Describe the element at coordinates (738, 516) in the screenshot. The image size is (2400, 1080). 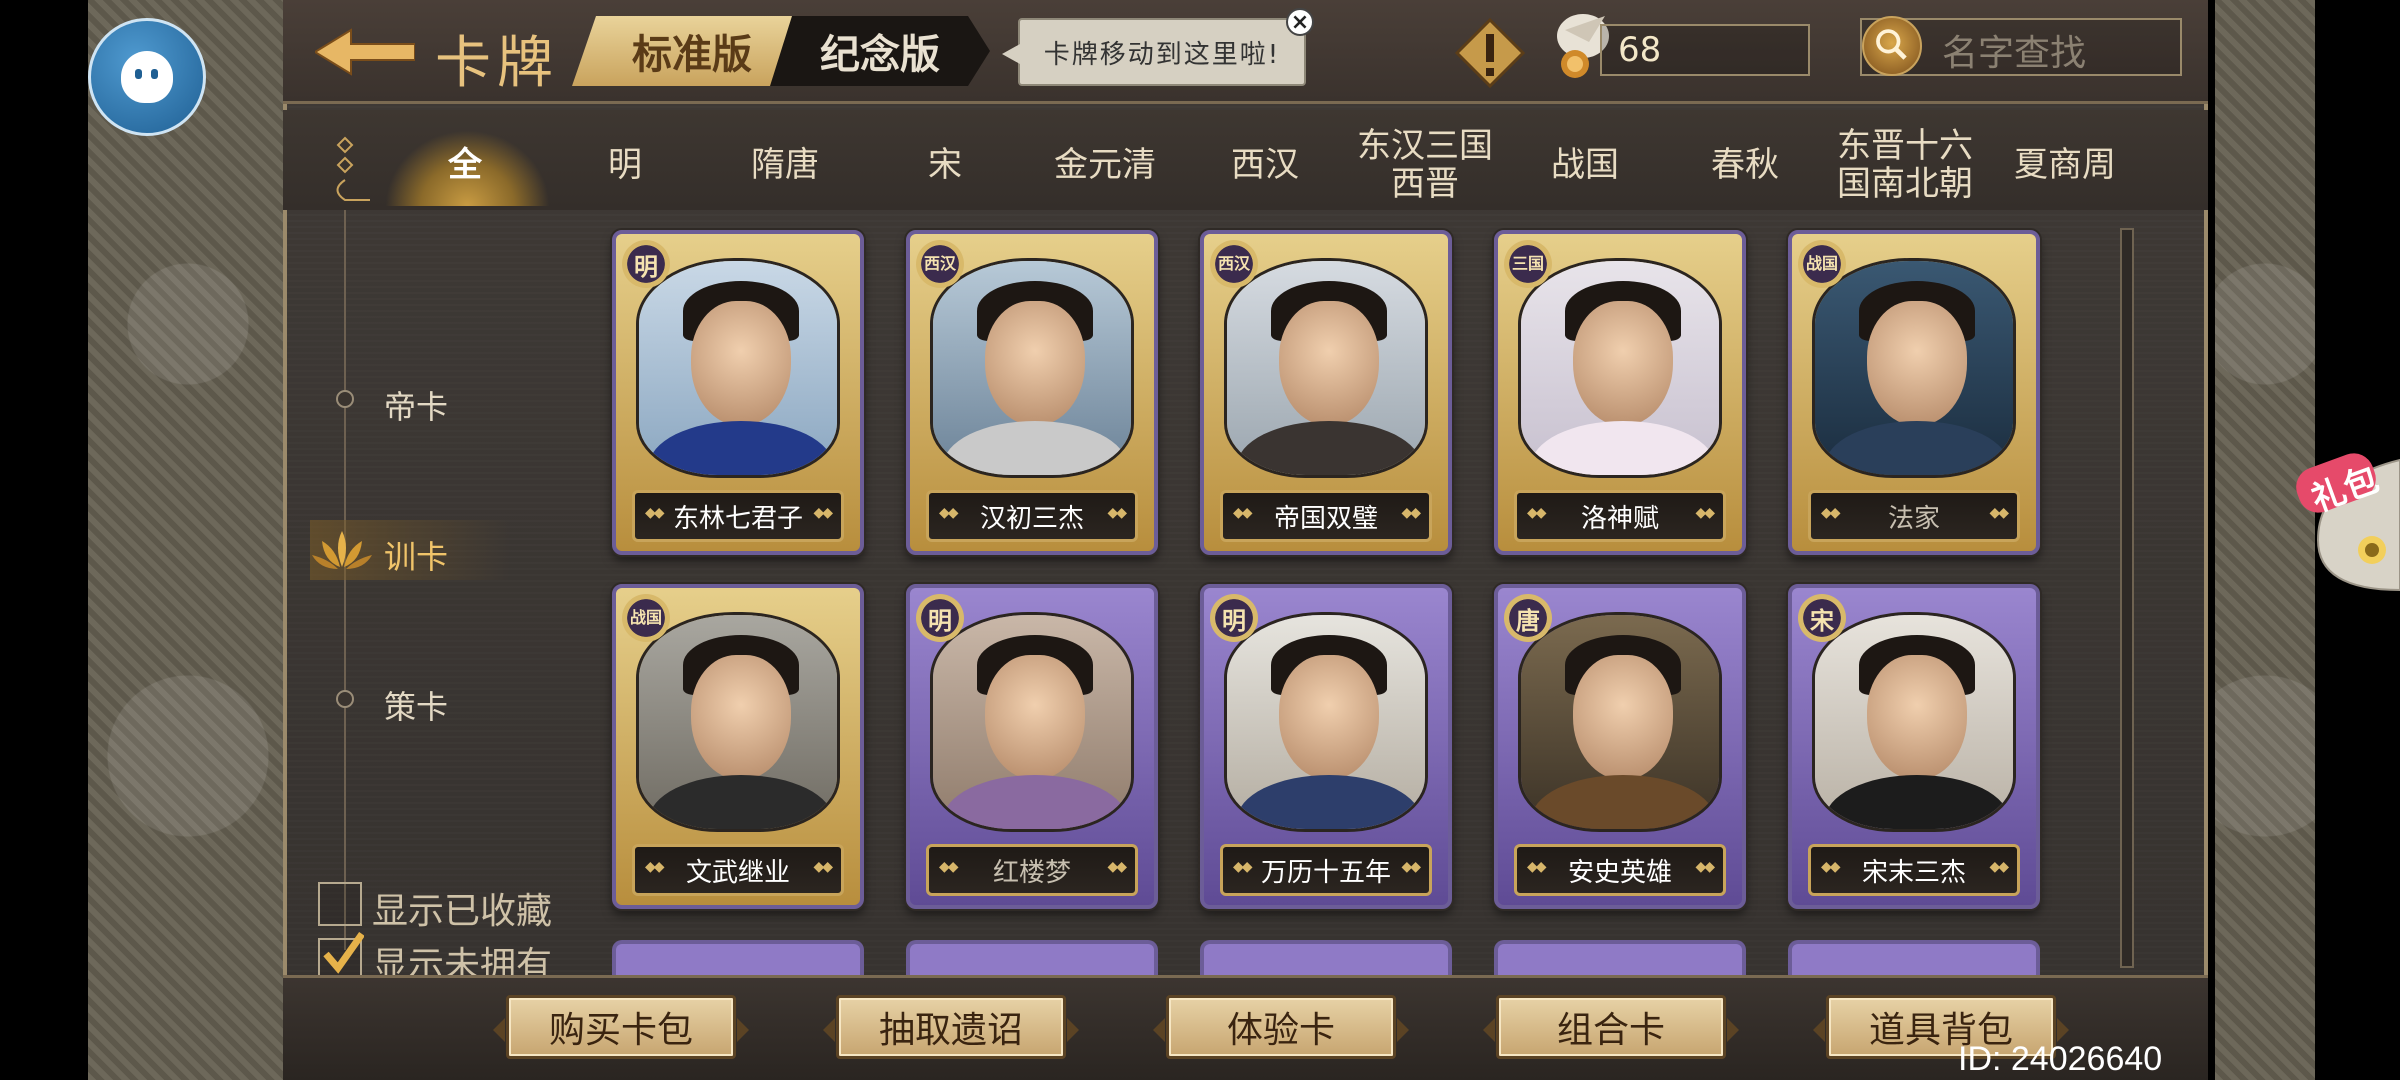
I see `card-label: 东林七君子` at that location.